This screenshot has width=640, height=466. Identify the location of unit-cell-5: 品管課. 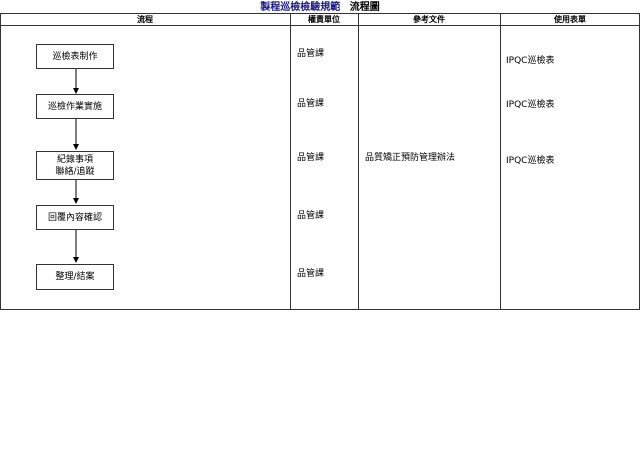
(311, 274).